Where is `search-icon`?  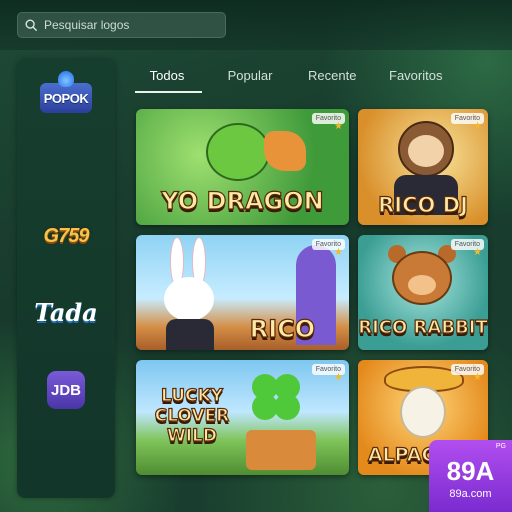 search-icon is located at coordinates (31, 25).